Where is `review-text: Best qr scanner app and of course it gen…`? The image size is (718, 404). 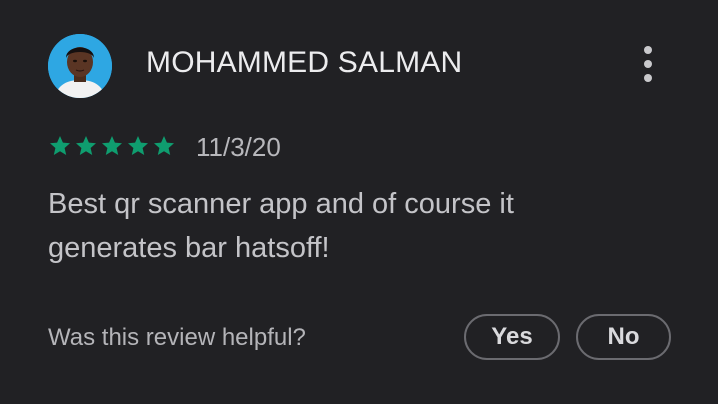 review-text: Best qr scanner app and of course it gen… is located at coordinates (281, 226).